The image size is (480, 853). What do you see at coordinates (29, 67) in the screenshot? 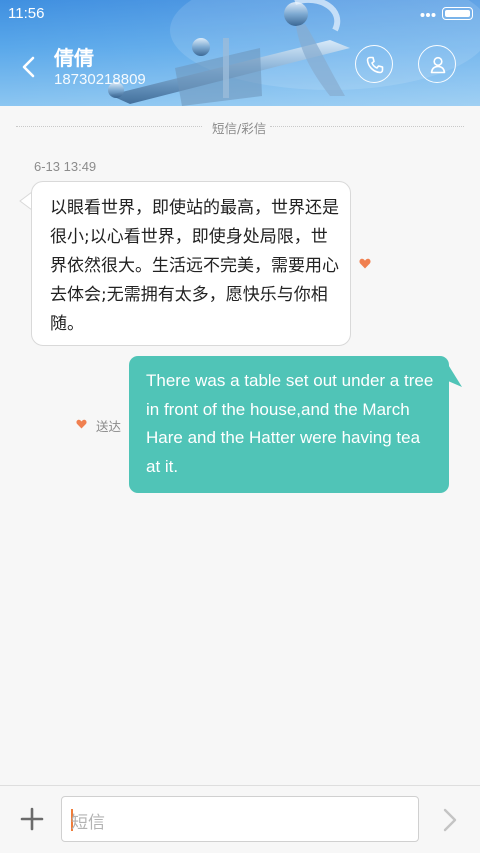
I see `back-arrow-icon` at bounding box center [29, 67].